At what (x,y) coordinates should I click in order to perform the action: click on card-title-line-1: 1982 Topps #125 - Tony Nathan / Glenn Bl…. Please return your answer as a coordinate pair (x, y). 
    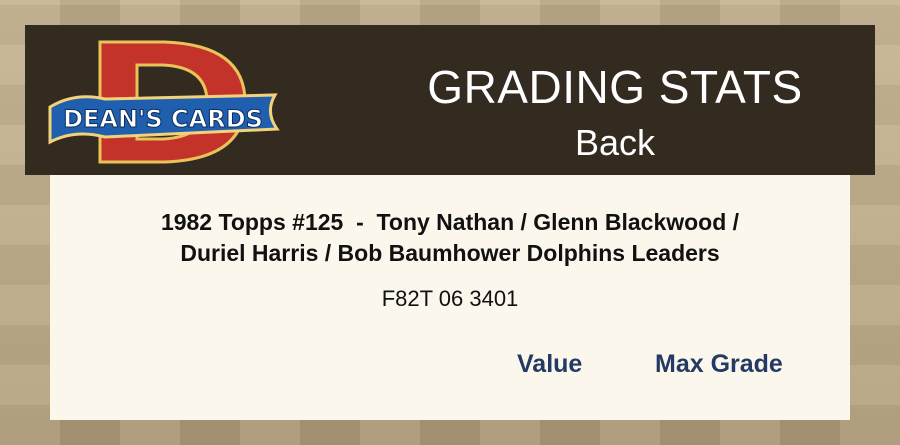
    Looking at the image, I should click on (450, 222).